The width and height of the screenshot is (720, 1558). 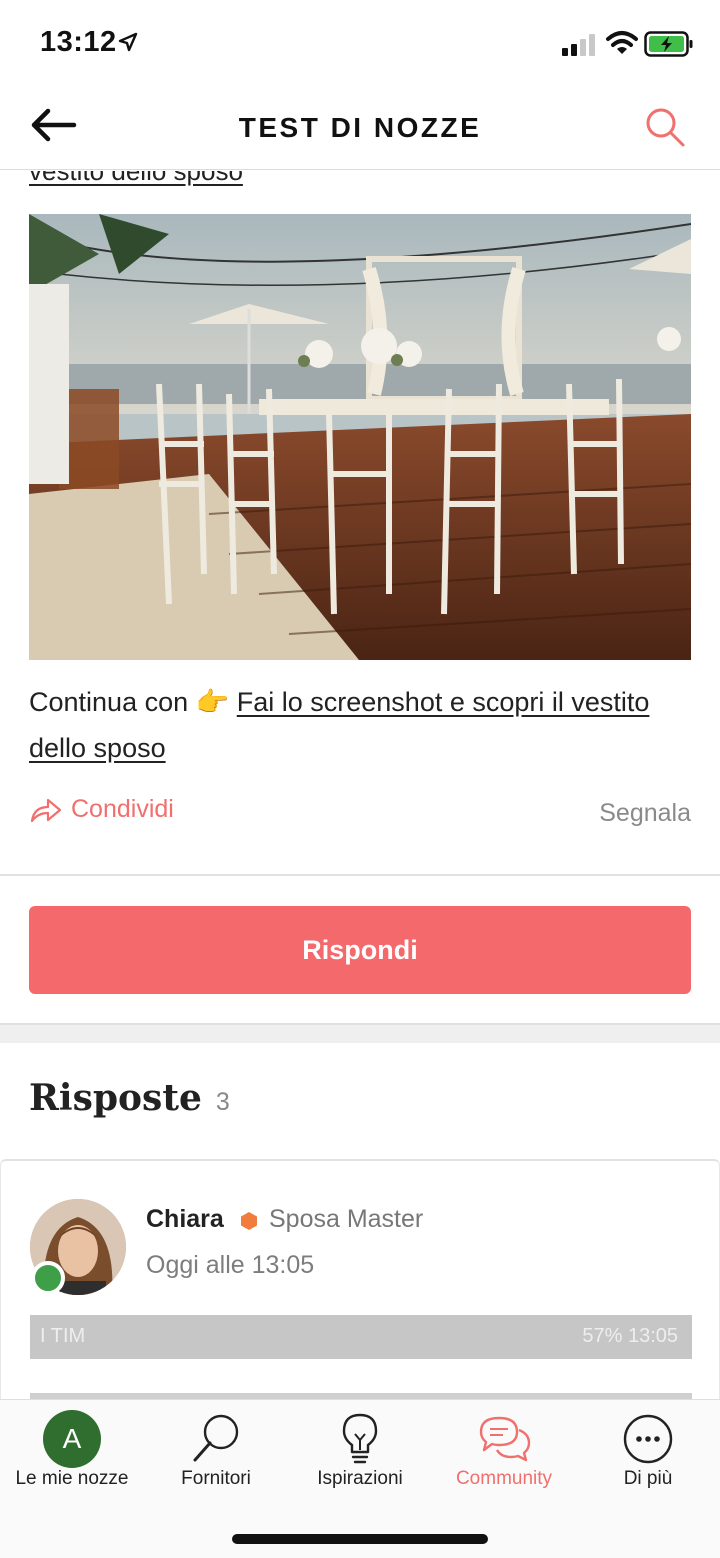 What do you see at coordinates (133, 702) in the screenshot?
I see `post-text-prefix: Continua con 👉` at bounding box center [133, 702].